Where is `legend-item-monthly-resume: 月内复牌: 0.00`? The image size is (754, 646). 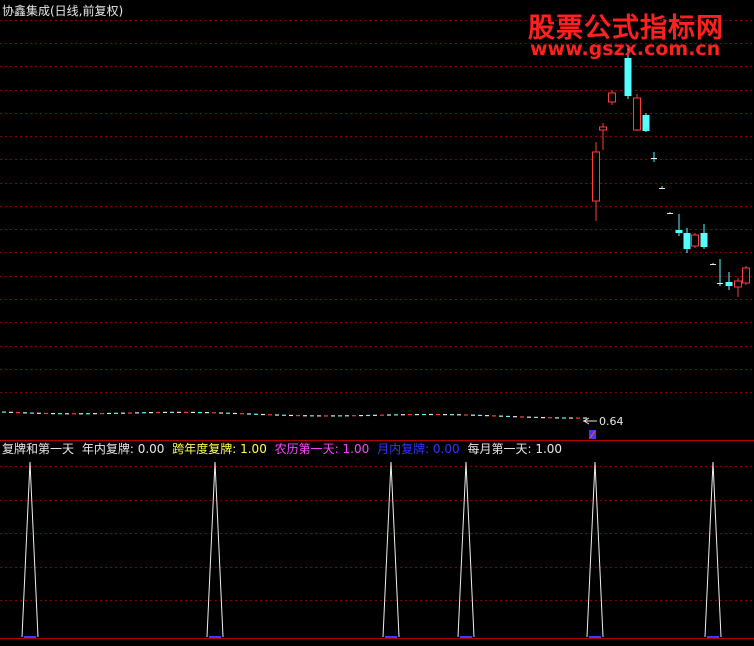
legend-item-monthly-resume: 月内复牌: 0.00 is located at coordinates (418, 449).